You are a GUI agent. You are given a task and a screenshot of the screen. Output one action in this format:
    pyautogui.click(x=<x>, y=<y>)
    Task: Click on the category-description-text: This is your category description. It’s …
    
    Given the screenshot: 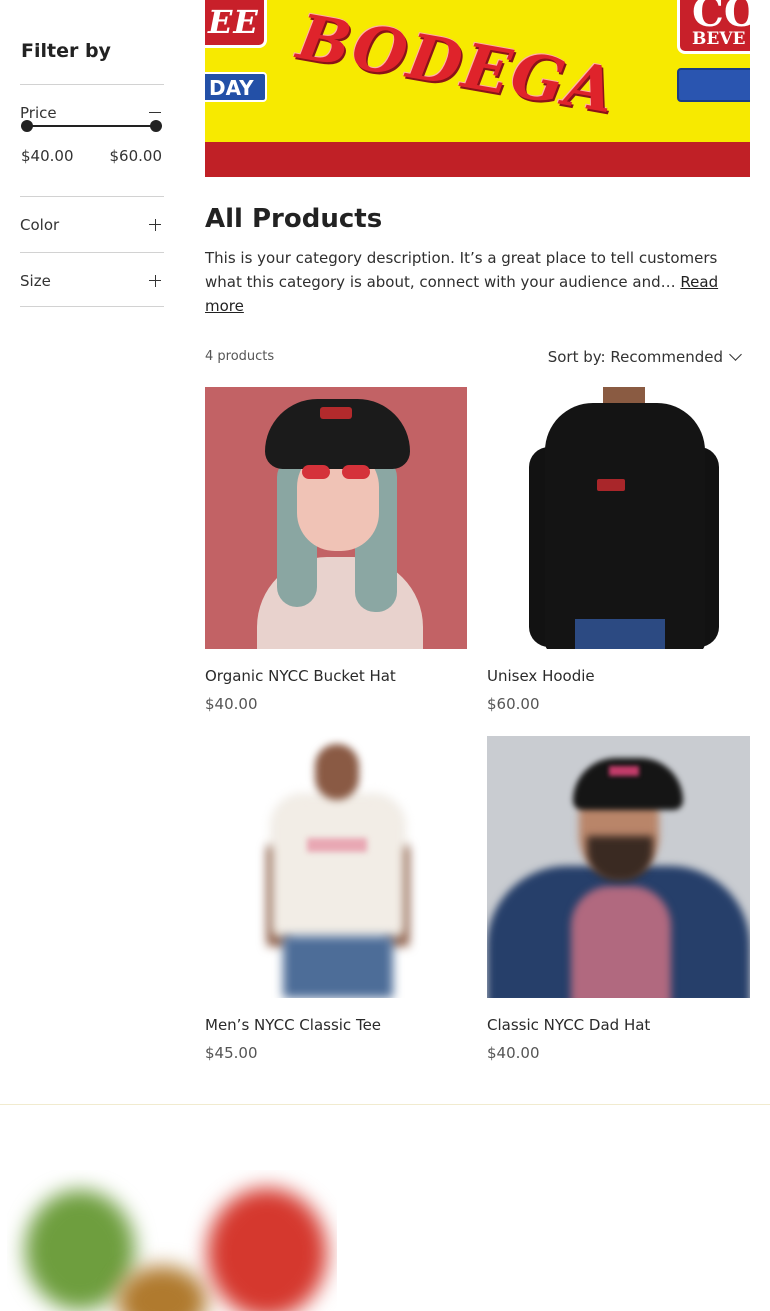 What is the action you would take?
    pyautogui.click(x=461, y=270)
    